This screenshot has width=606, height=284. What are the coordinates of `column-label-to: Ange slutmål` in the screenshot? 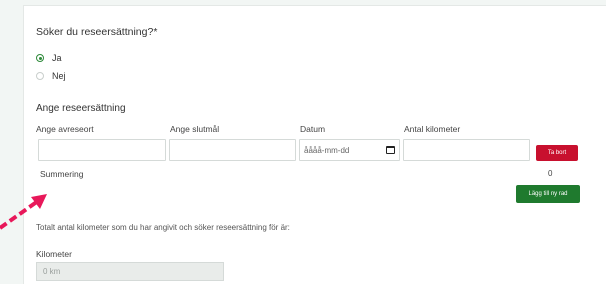 It's located at (195, 129).